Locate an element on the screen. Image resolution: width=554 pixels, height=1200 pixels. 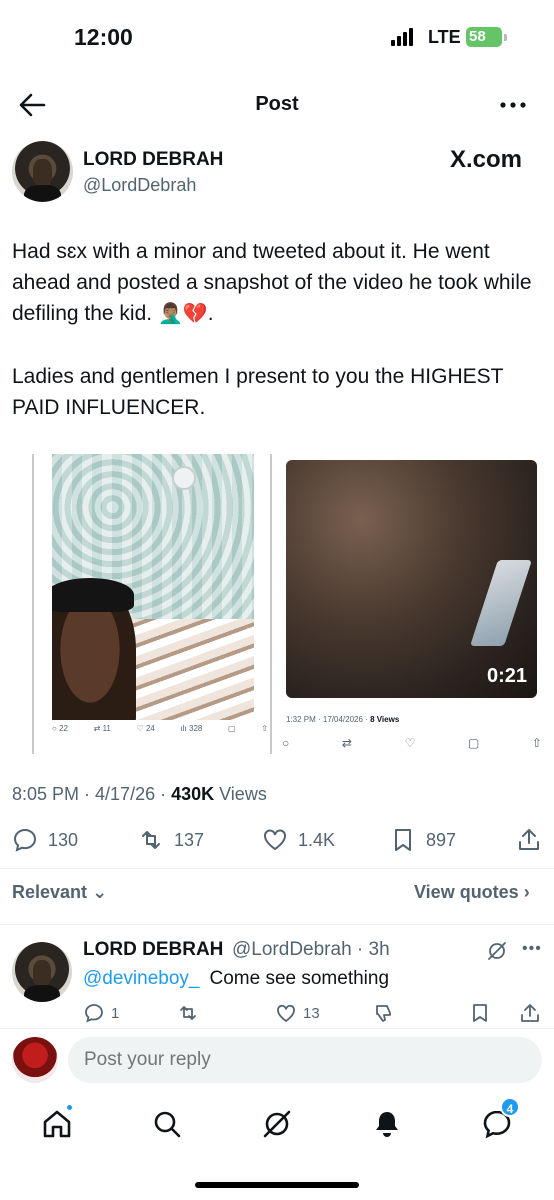
mini-repost: ⇄ 11 is located at coordinates (102, 728).